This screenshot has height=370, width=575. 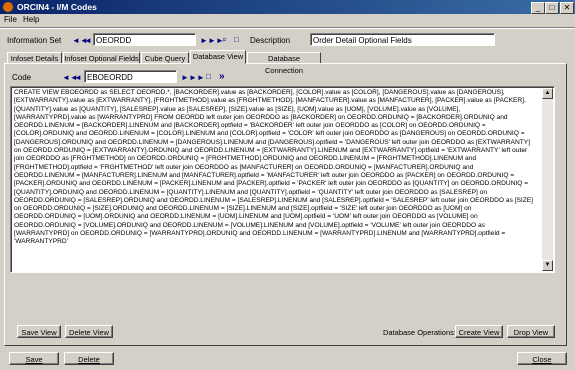 What do you see at coordinates (57, 7) in the screenshot?
I see `window-title: ORCIN4 - I/M Codes` at bounding box center [57, 7].